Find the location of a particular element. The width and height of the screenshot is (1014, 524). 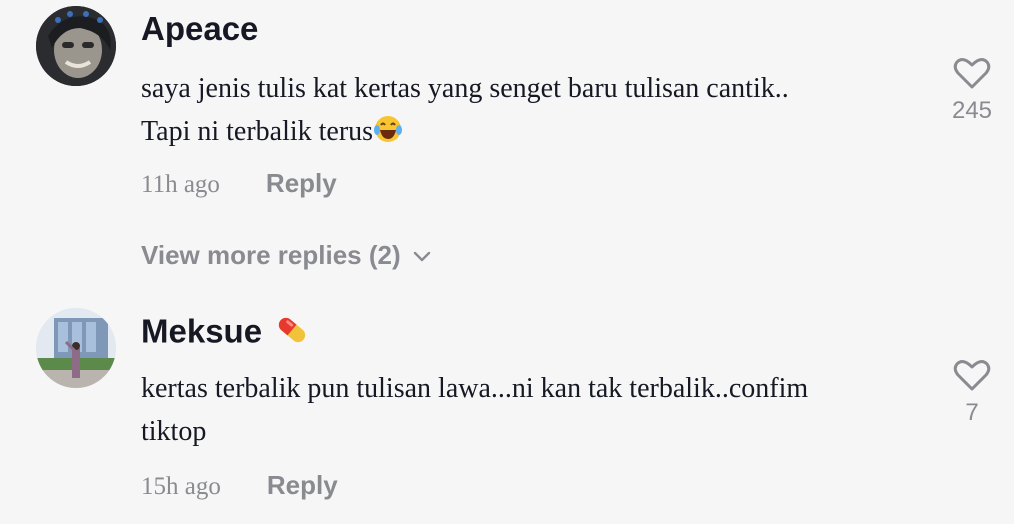

comment-time: 11h ago is located at coordinates (180, 184).